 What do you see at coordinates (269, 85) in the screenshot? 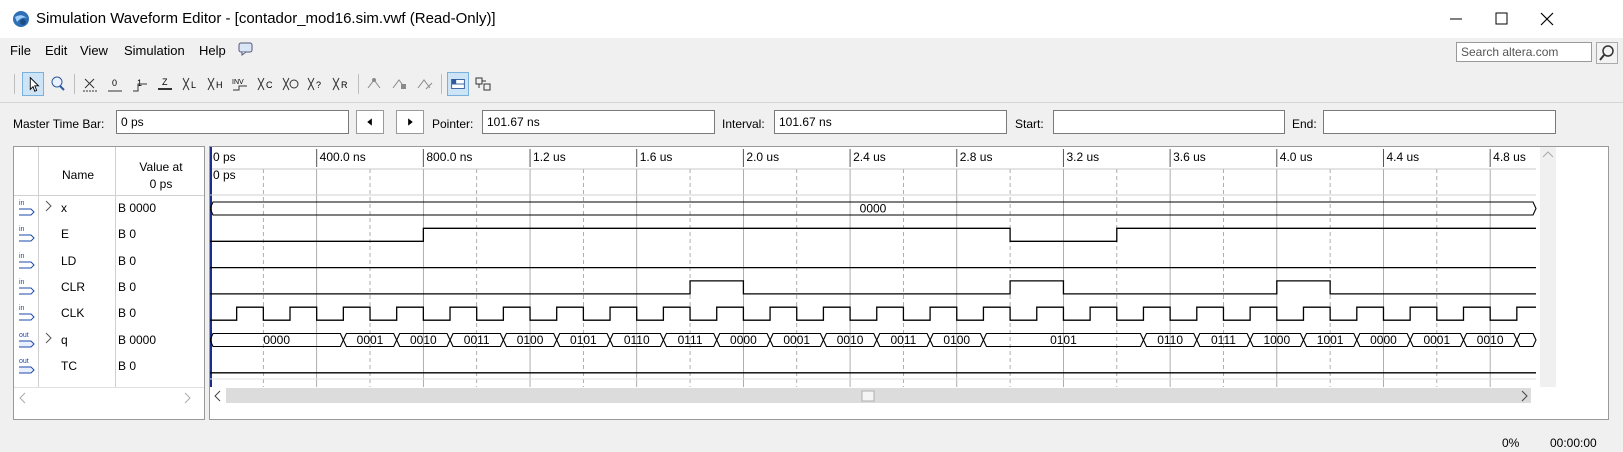
I see `svg-text: C` at bounding box center [269, 85].